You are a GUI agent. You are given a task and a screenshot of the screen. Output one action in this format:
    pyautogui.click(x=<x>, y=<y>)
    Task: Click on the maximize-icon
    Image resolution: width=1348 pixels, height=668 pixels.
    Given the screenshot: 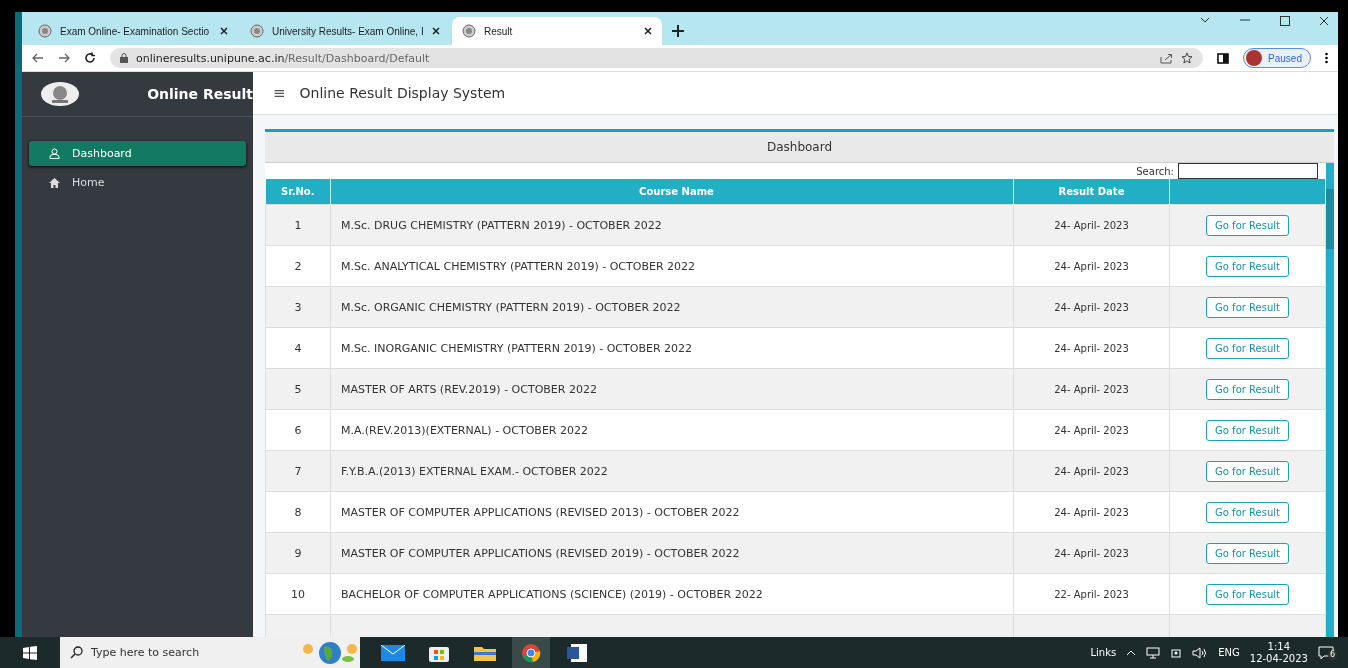 What is the action you would take?
    pyautogui.click(x=1285, y=21)
    